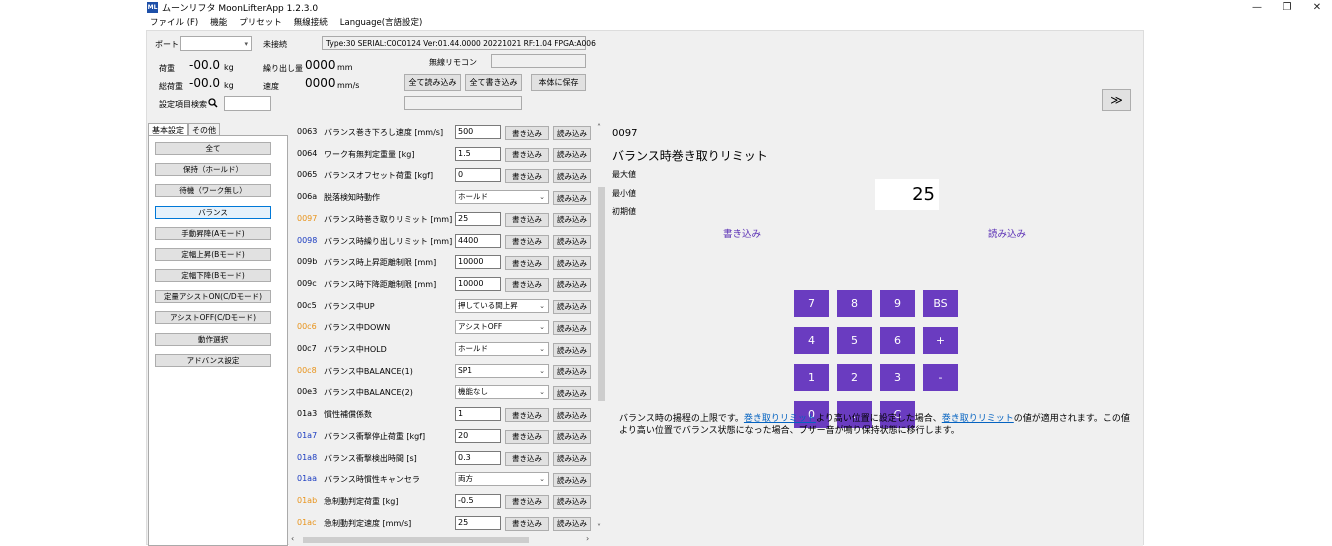 Image resolution: width=1332 pixels, height=546 pixels. Describe the element at coordinates (478, 175) in the screenshot. I see `param-input: 0` at that location.